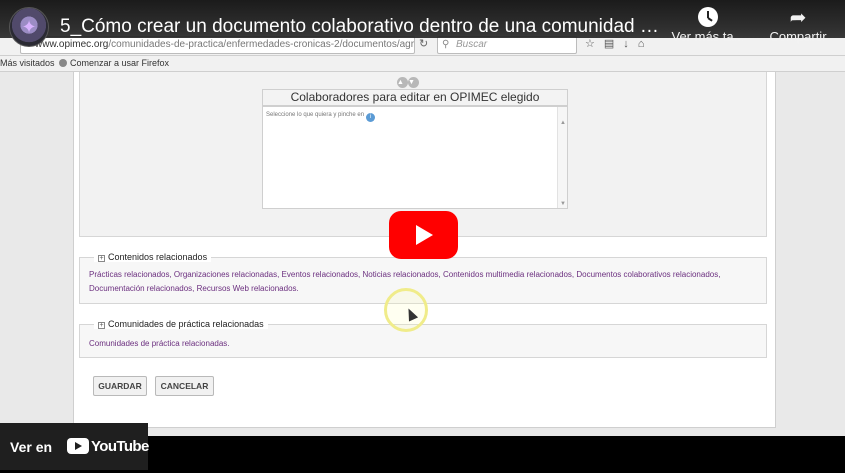 The width and height of the screenshot is (845, 473). Describe the element at coordinates (708, 18) in the screenshot. I see `clock-icon` at that location.